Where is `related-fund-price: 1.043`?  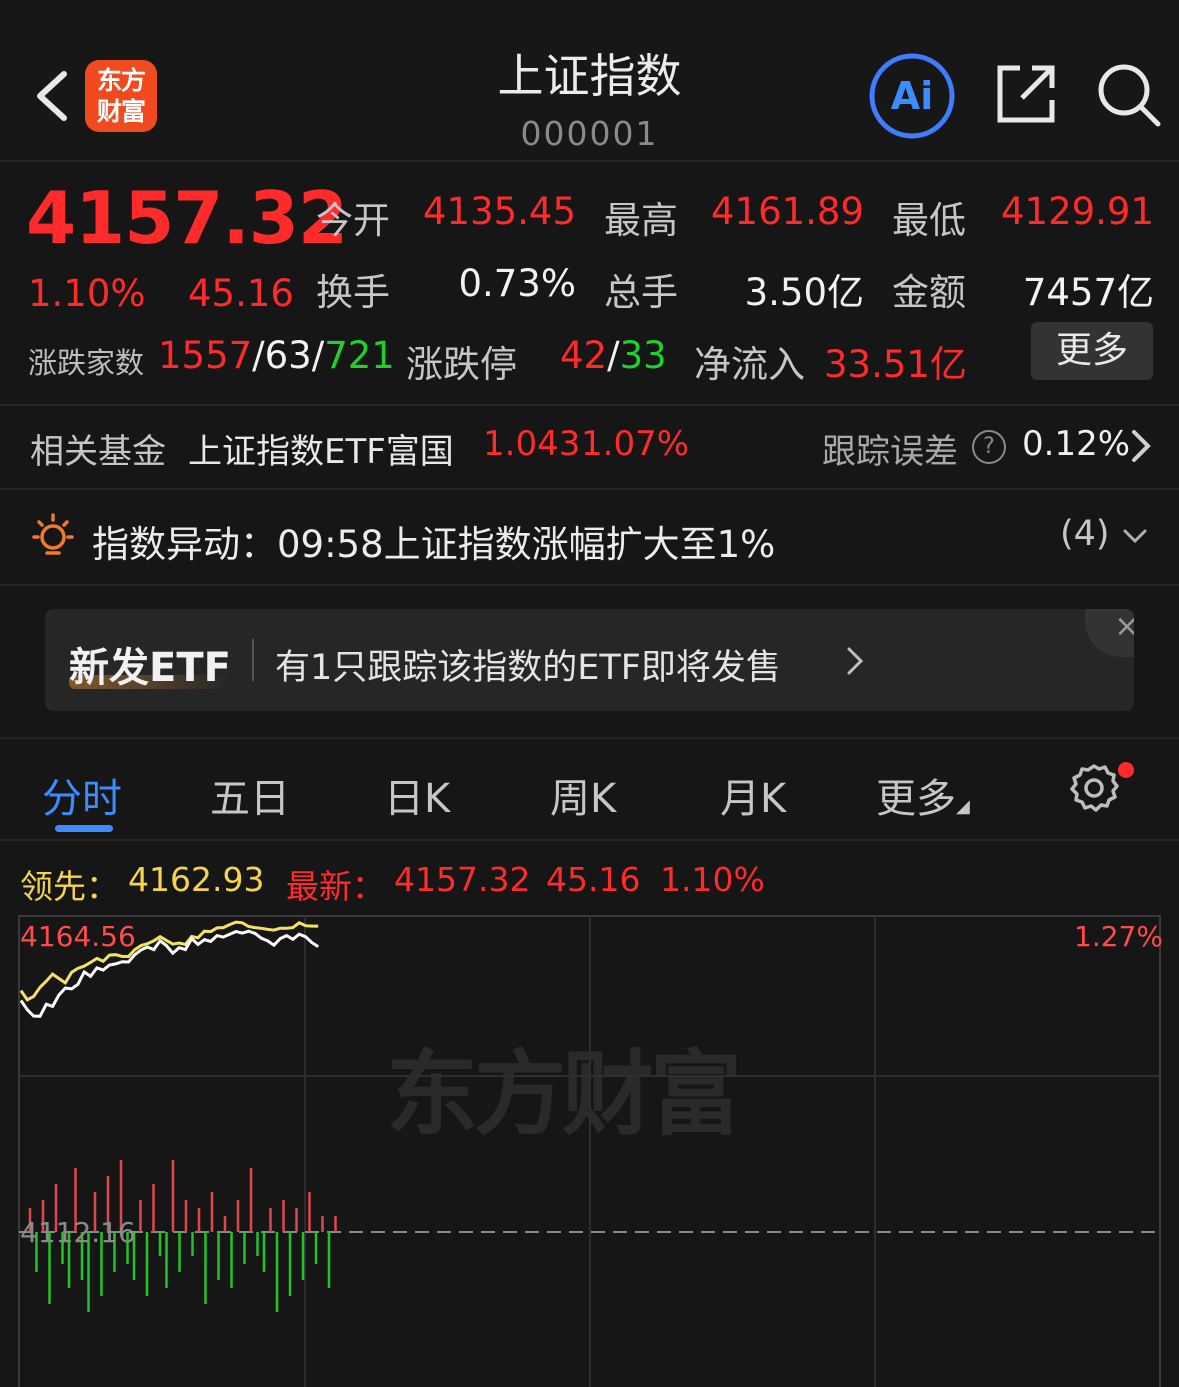 related-fund-price: 1.043 is located at coordinates (532, 444).